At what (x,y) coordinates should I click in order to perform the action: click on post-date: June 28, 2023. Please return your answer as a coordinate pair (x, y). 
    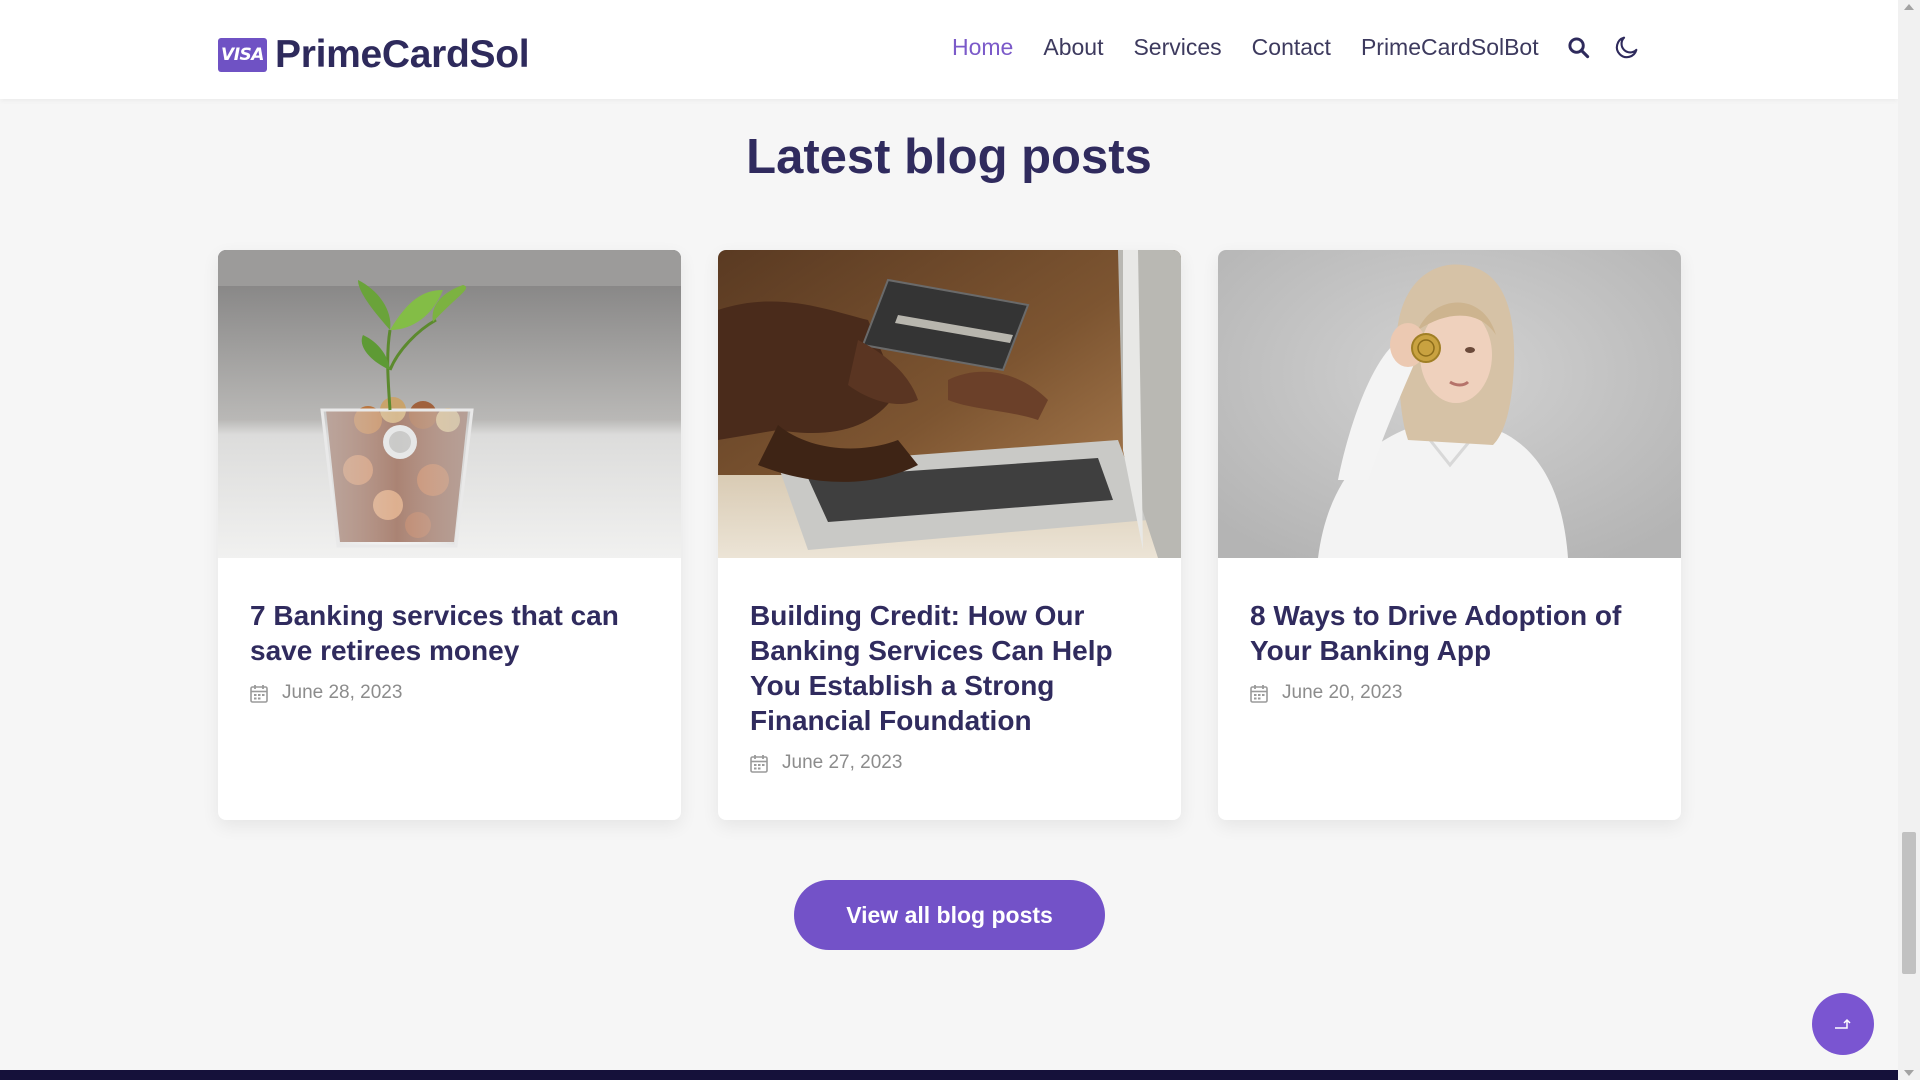
    Looking at the image, I should click on (449, 693).